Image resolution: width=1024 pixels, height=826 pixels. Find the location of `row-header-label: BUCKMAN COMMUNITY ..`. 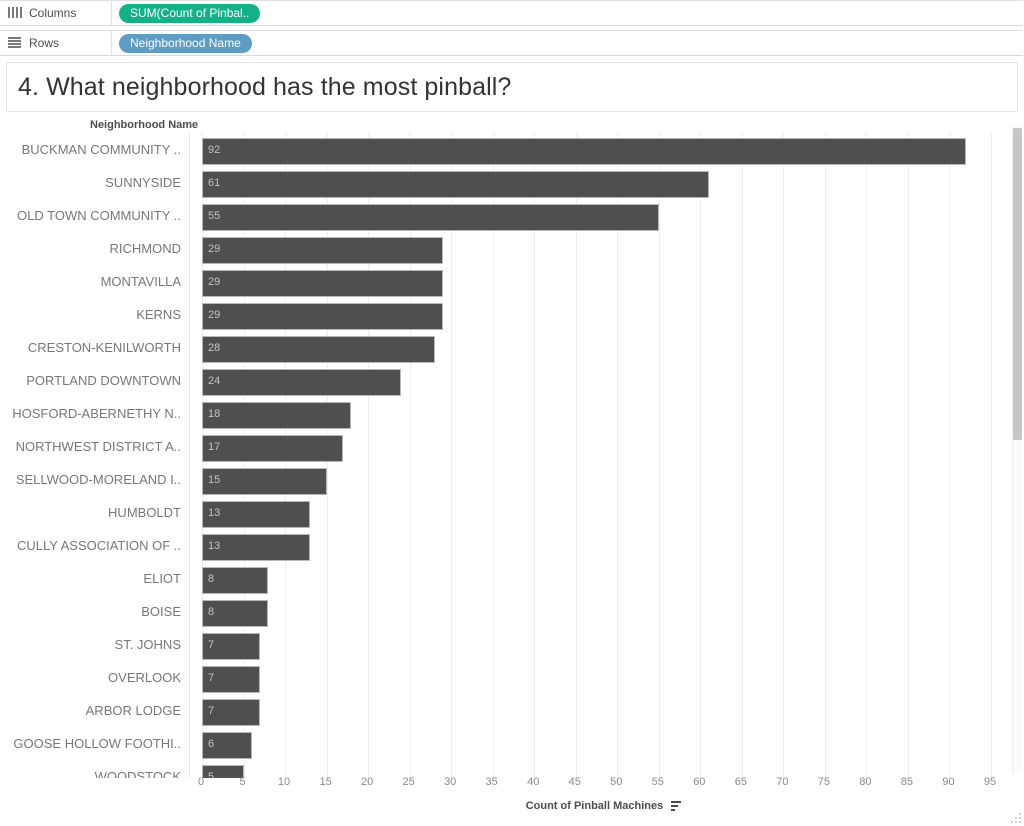

row-header-label: BUCKMAN COMMUNITY .. is located at coordinates (93, 149).